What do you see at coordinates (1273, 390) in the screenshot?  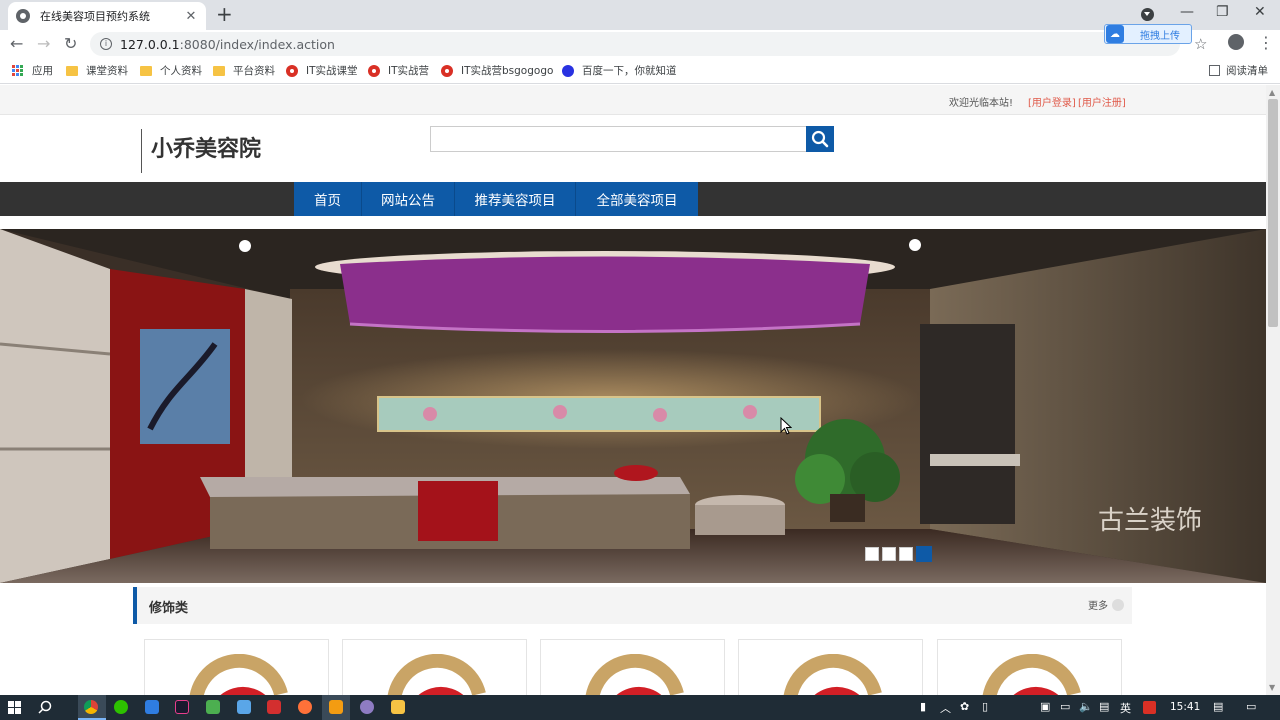 I see `page-scrollbar: ▲ ▼` at bounding box center [1273, 390].